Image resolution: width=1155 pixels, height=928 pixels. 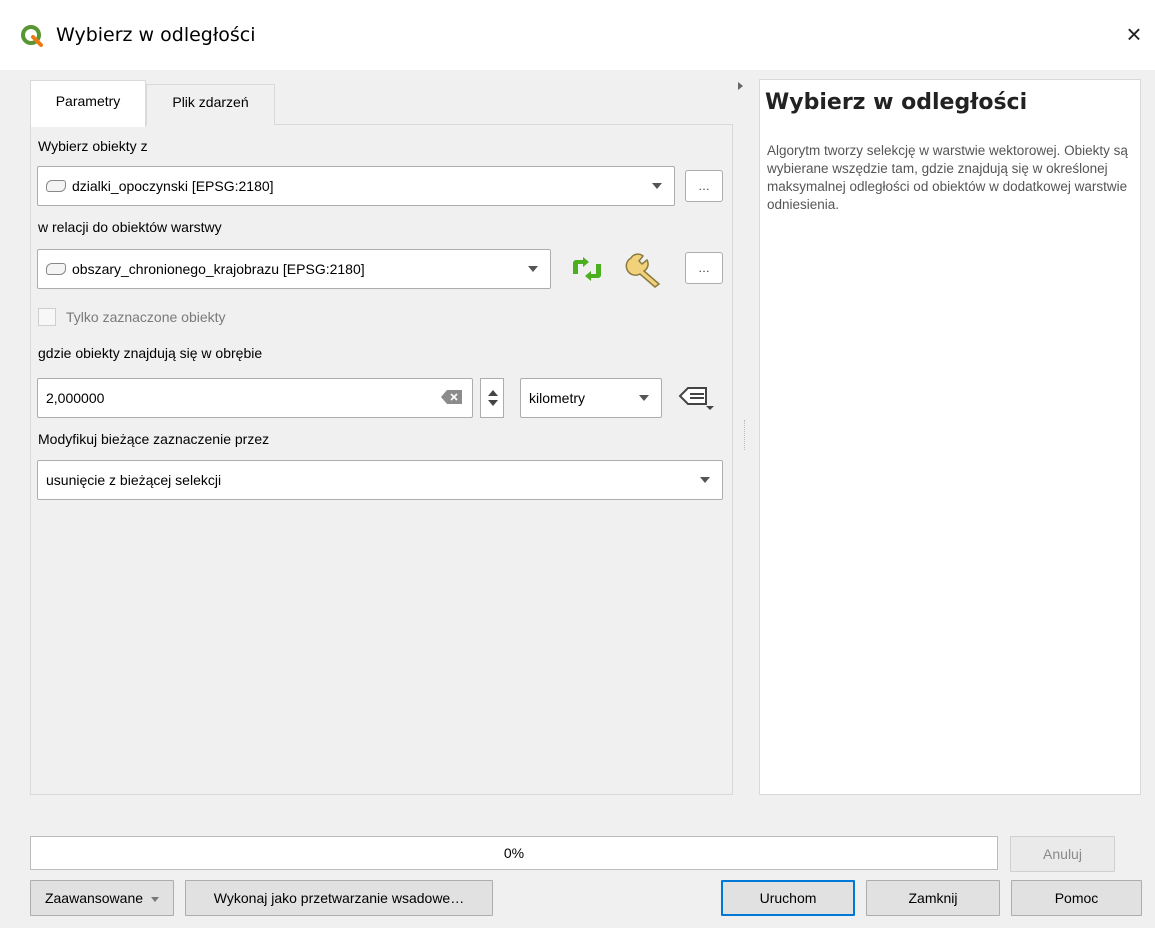 I want to click on progress-bar: 0%, so click(x=514, y=853).